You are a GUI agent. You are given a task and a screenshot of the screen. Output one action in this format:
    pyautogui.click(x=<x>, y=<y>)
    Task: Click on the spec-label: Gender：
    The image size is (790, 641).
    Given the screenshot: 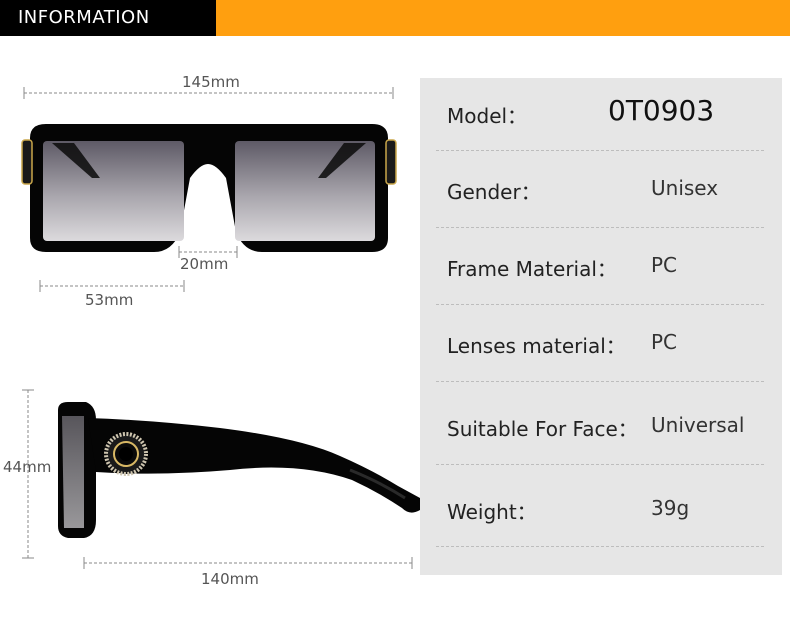 What is the action you would take?
    pyautogui.click(x=494, y=192)
    